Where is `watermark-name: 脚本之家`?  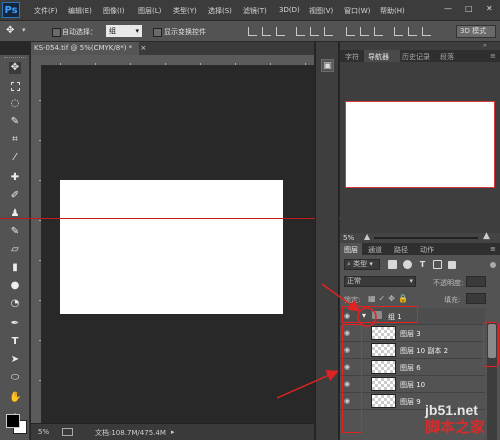 watermark-name: 脚本之家 is located at coordinates (455, 427).